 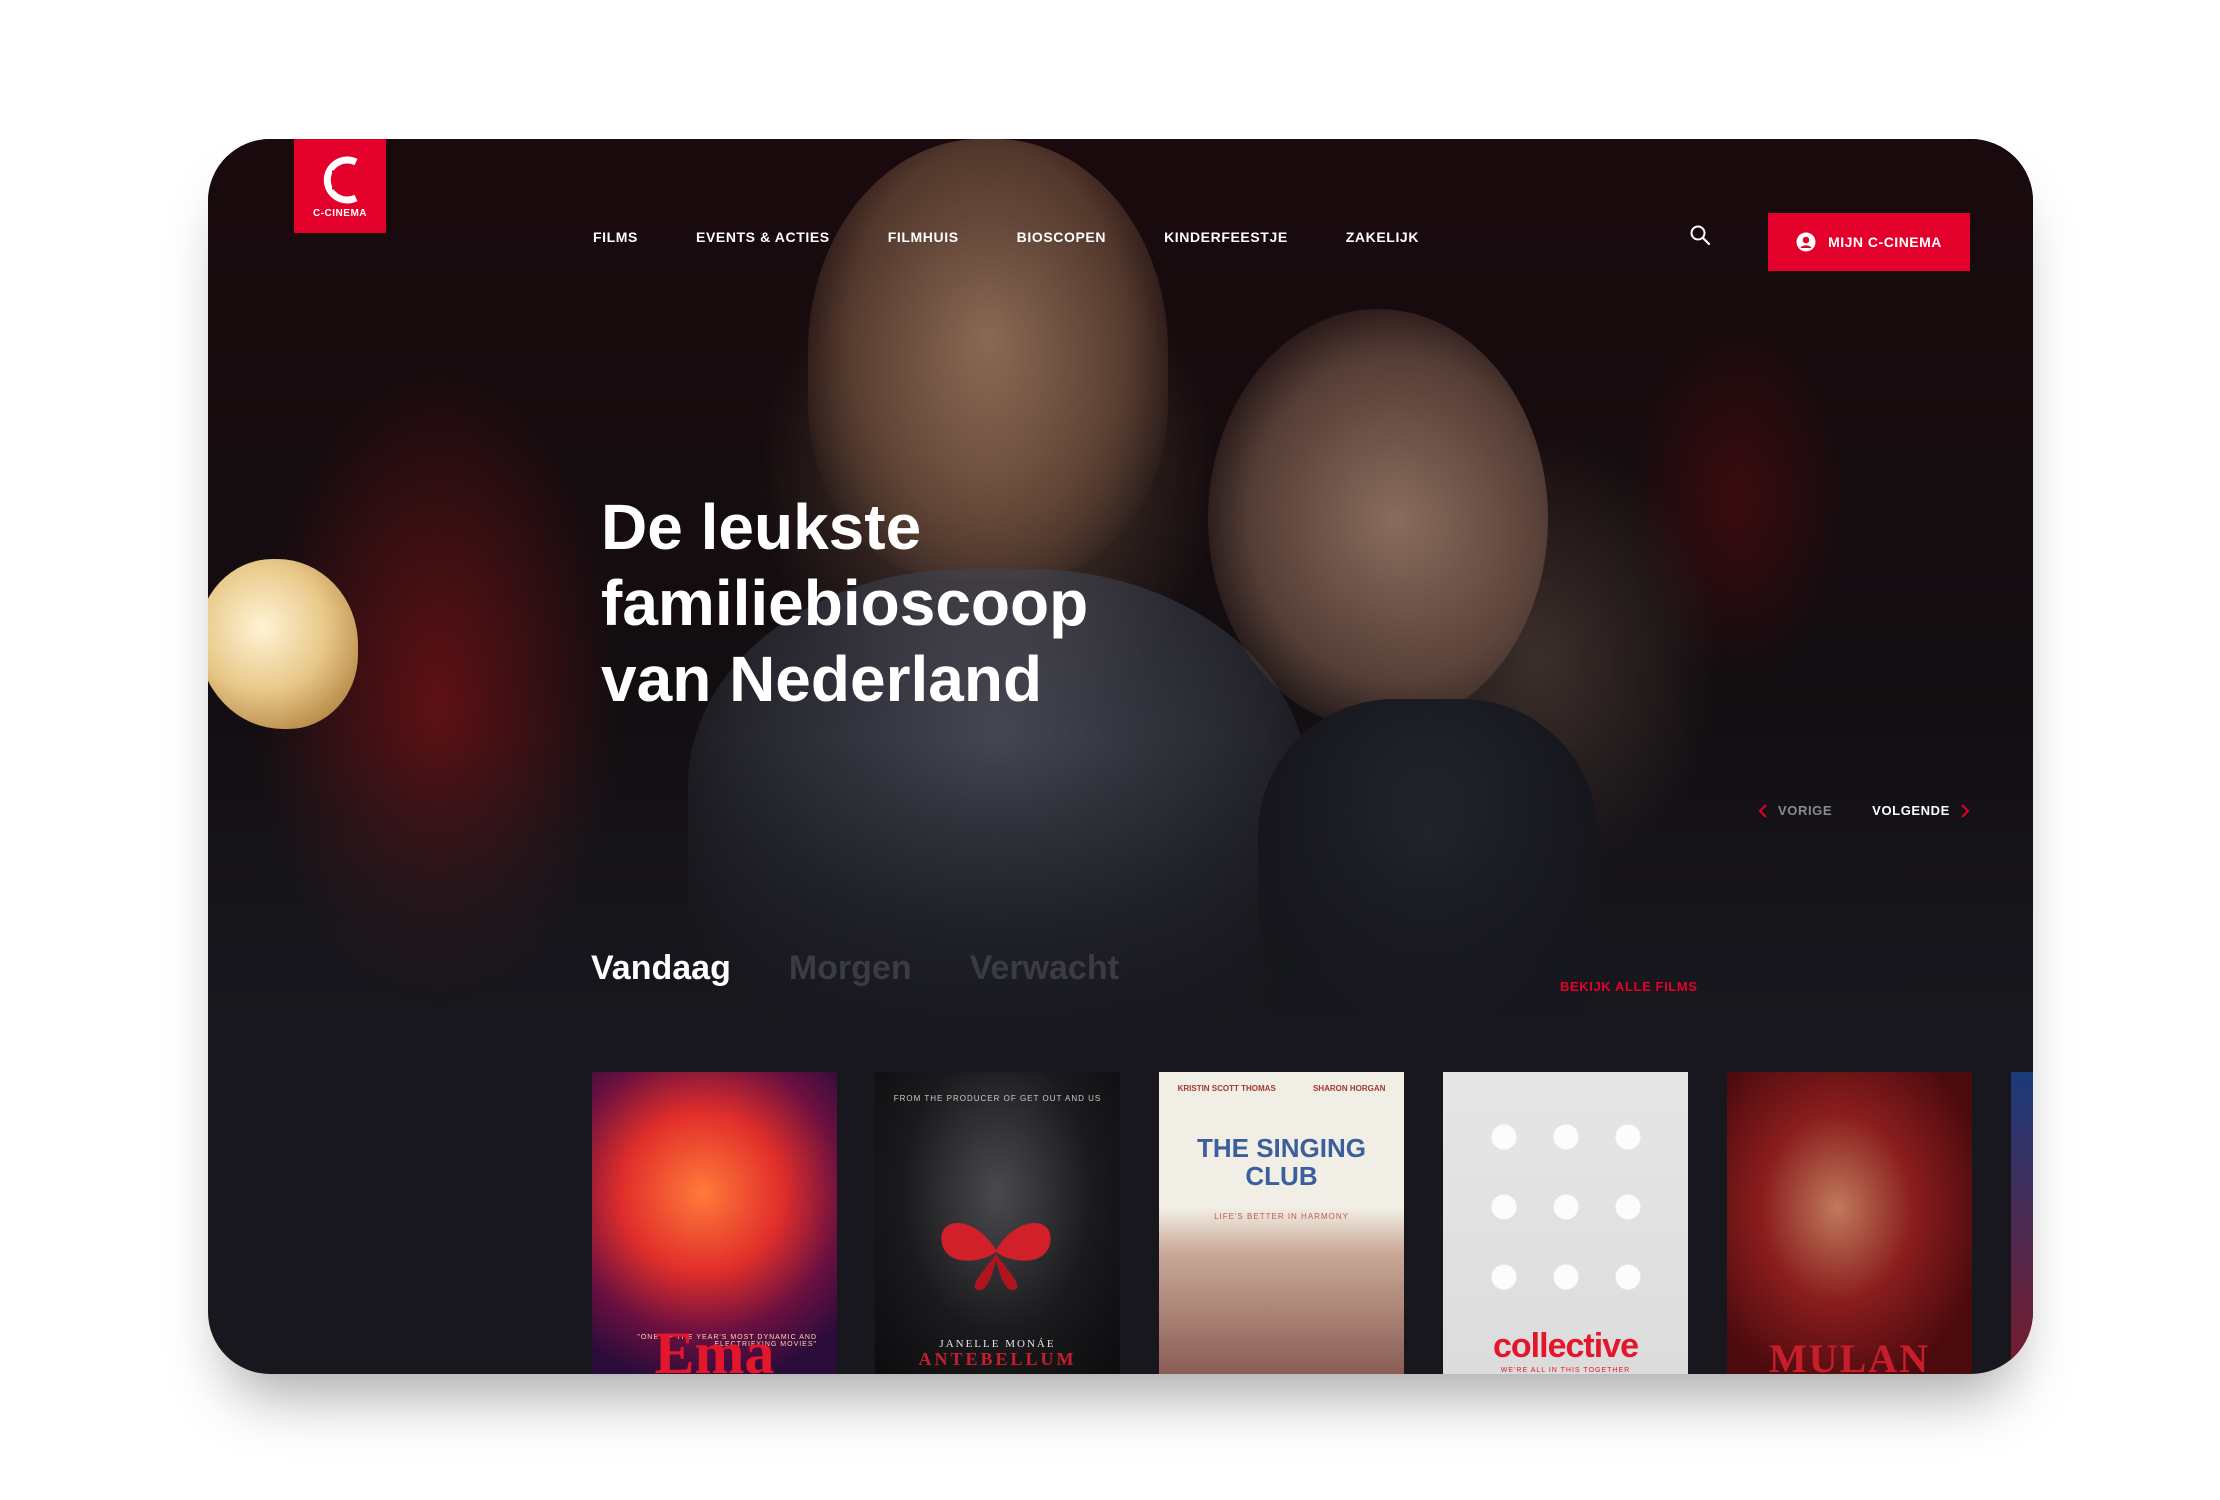 What do you see at coordinates (1629, 986) in the screenshot?
I see `view-all-films-link: BEKIJK ALLE FILMS` at bounding box center [1629, 986].